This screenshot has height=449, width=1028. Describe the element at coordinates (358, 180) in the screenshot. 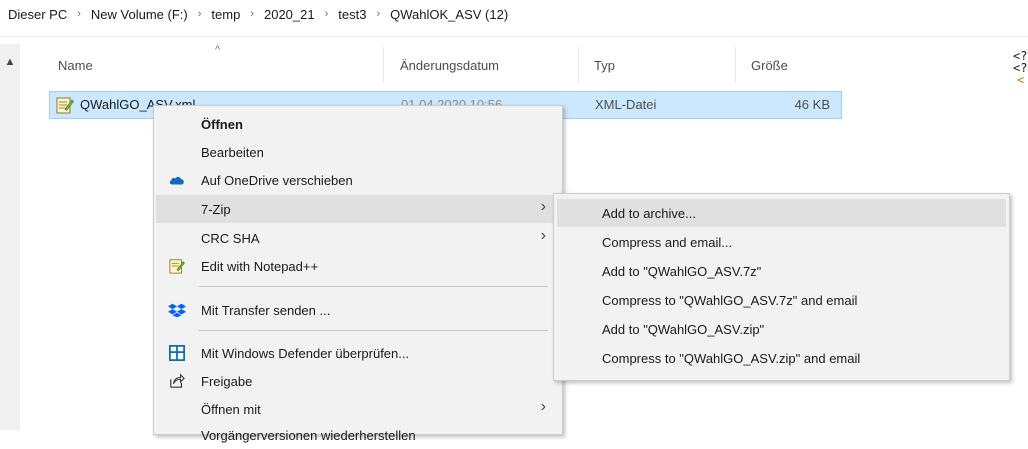

I see `menu-item-onedrive: Auf OneDrive verschieben` at that location.